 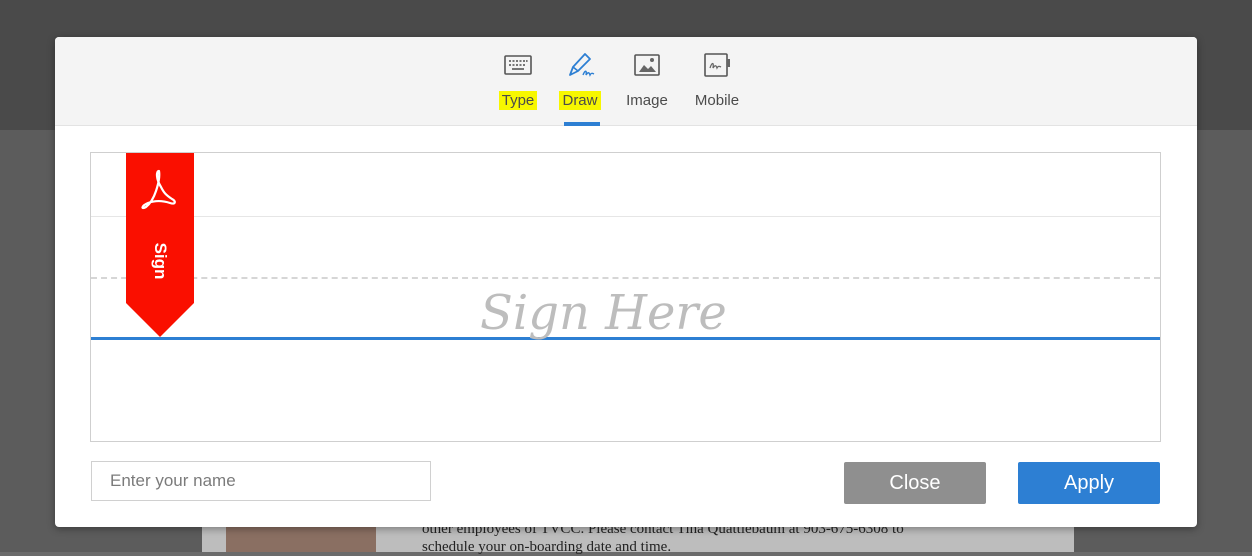 I want to click on apply-button: Apply, so click(x=1089, y=483).